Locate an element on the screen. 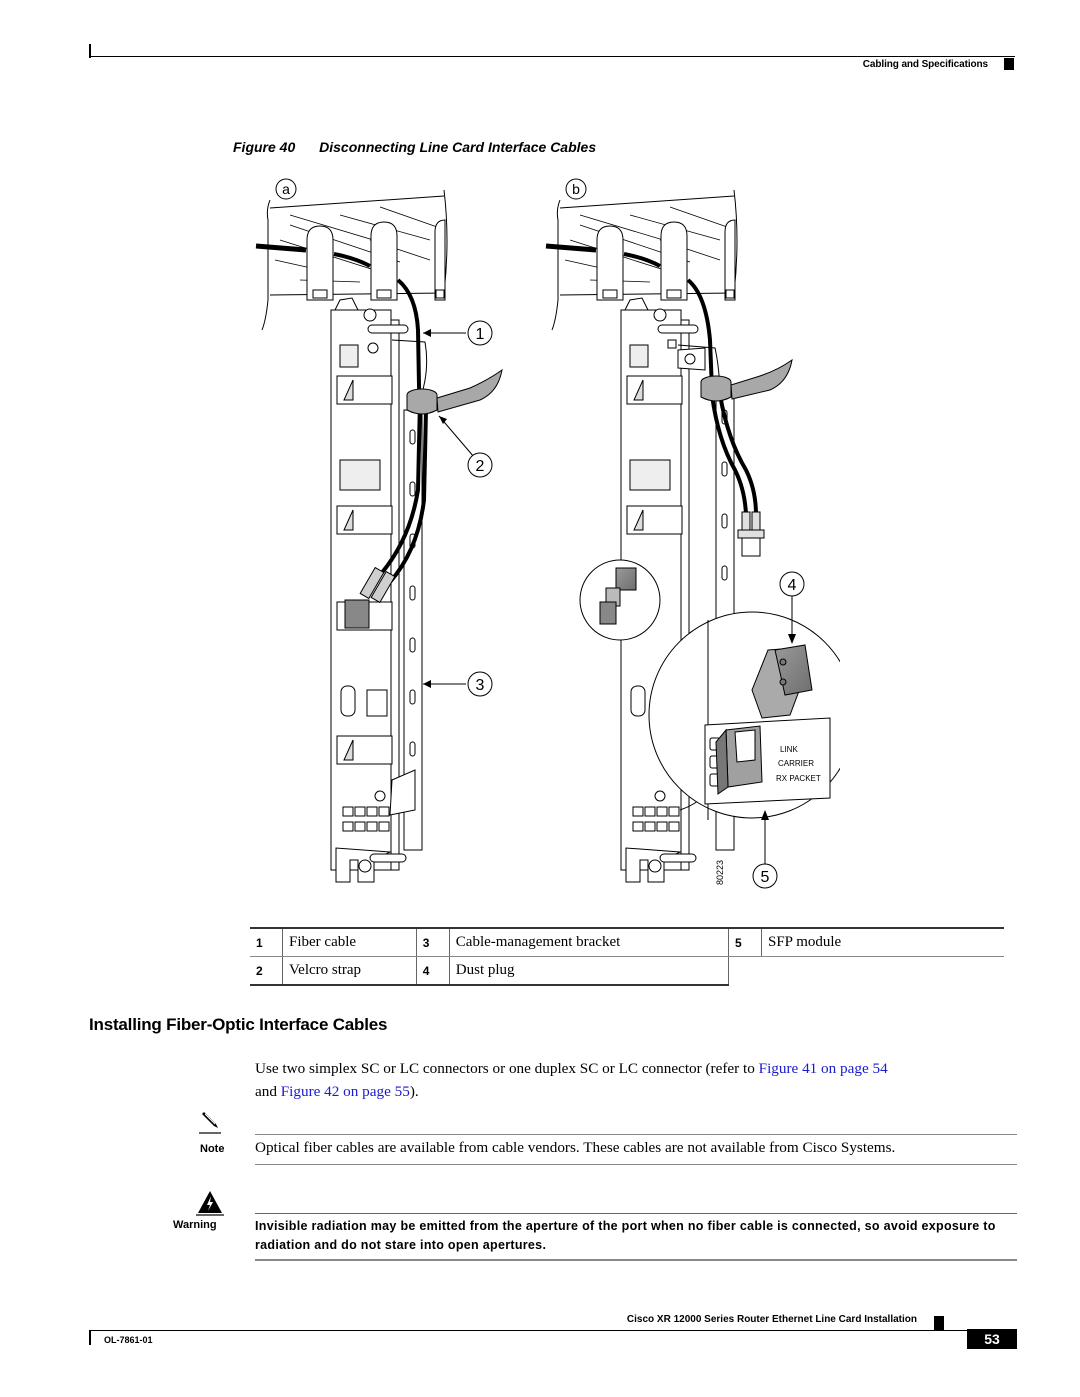 The width and height of the screenshot is (1080, 1397). panel-a: a 1 2 3 is located at coordinates (379, 530).